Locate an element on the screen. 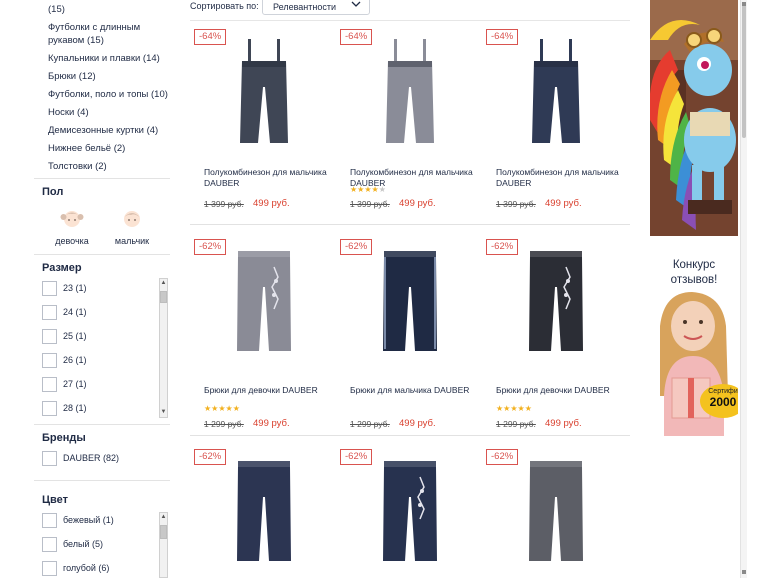 This screenshot has height=578, width=770. pony-illustration is located at coordinates (694, 118).